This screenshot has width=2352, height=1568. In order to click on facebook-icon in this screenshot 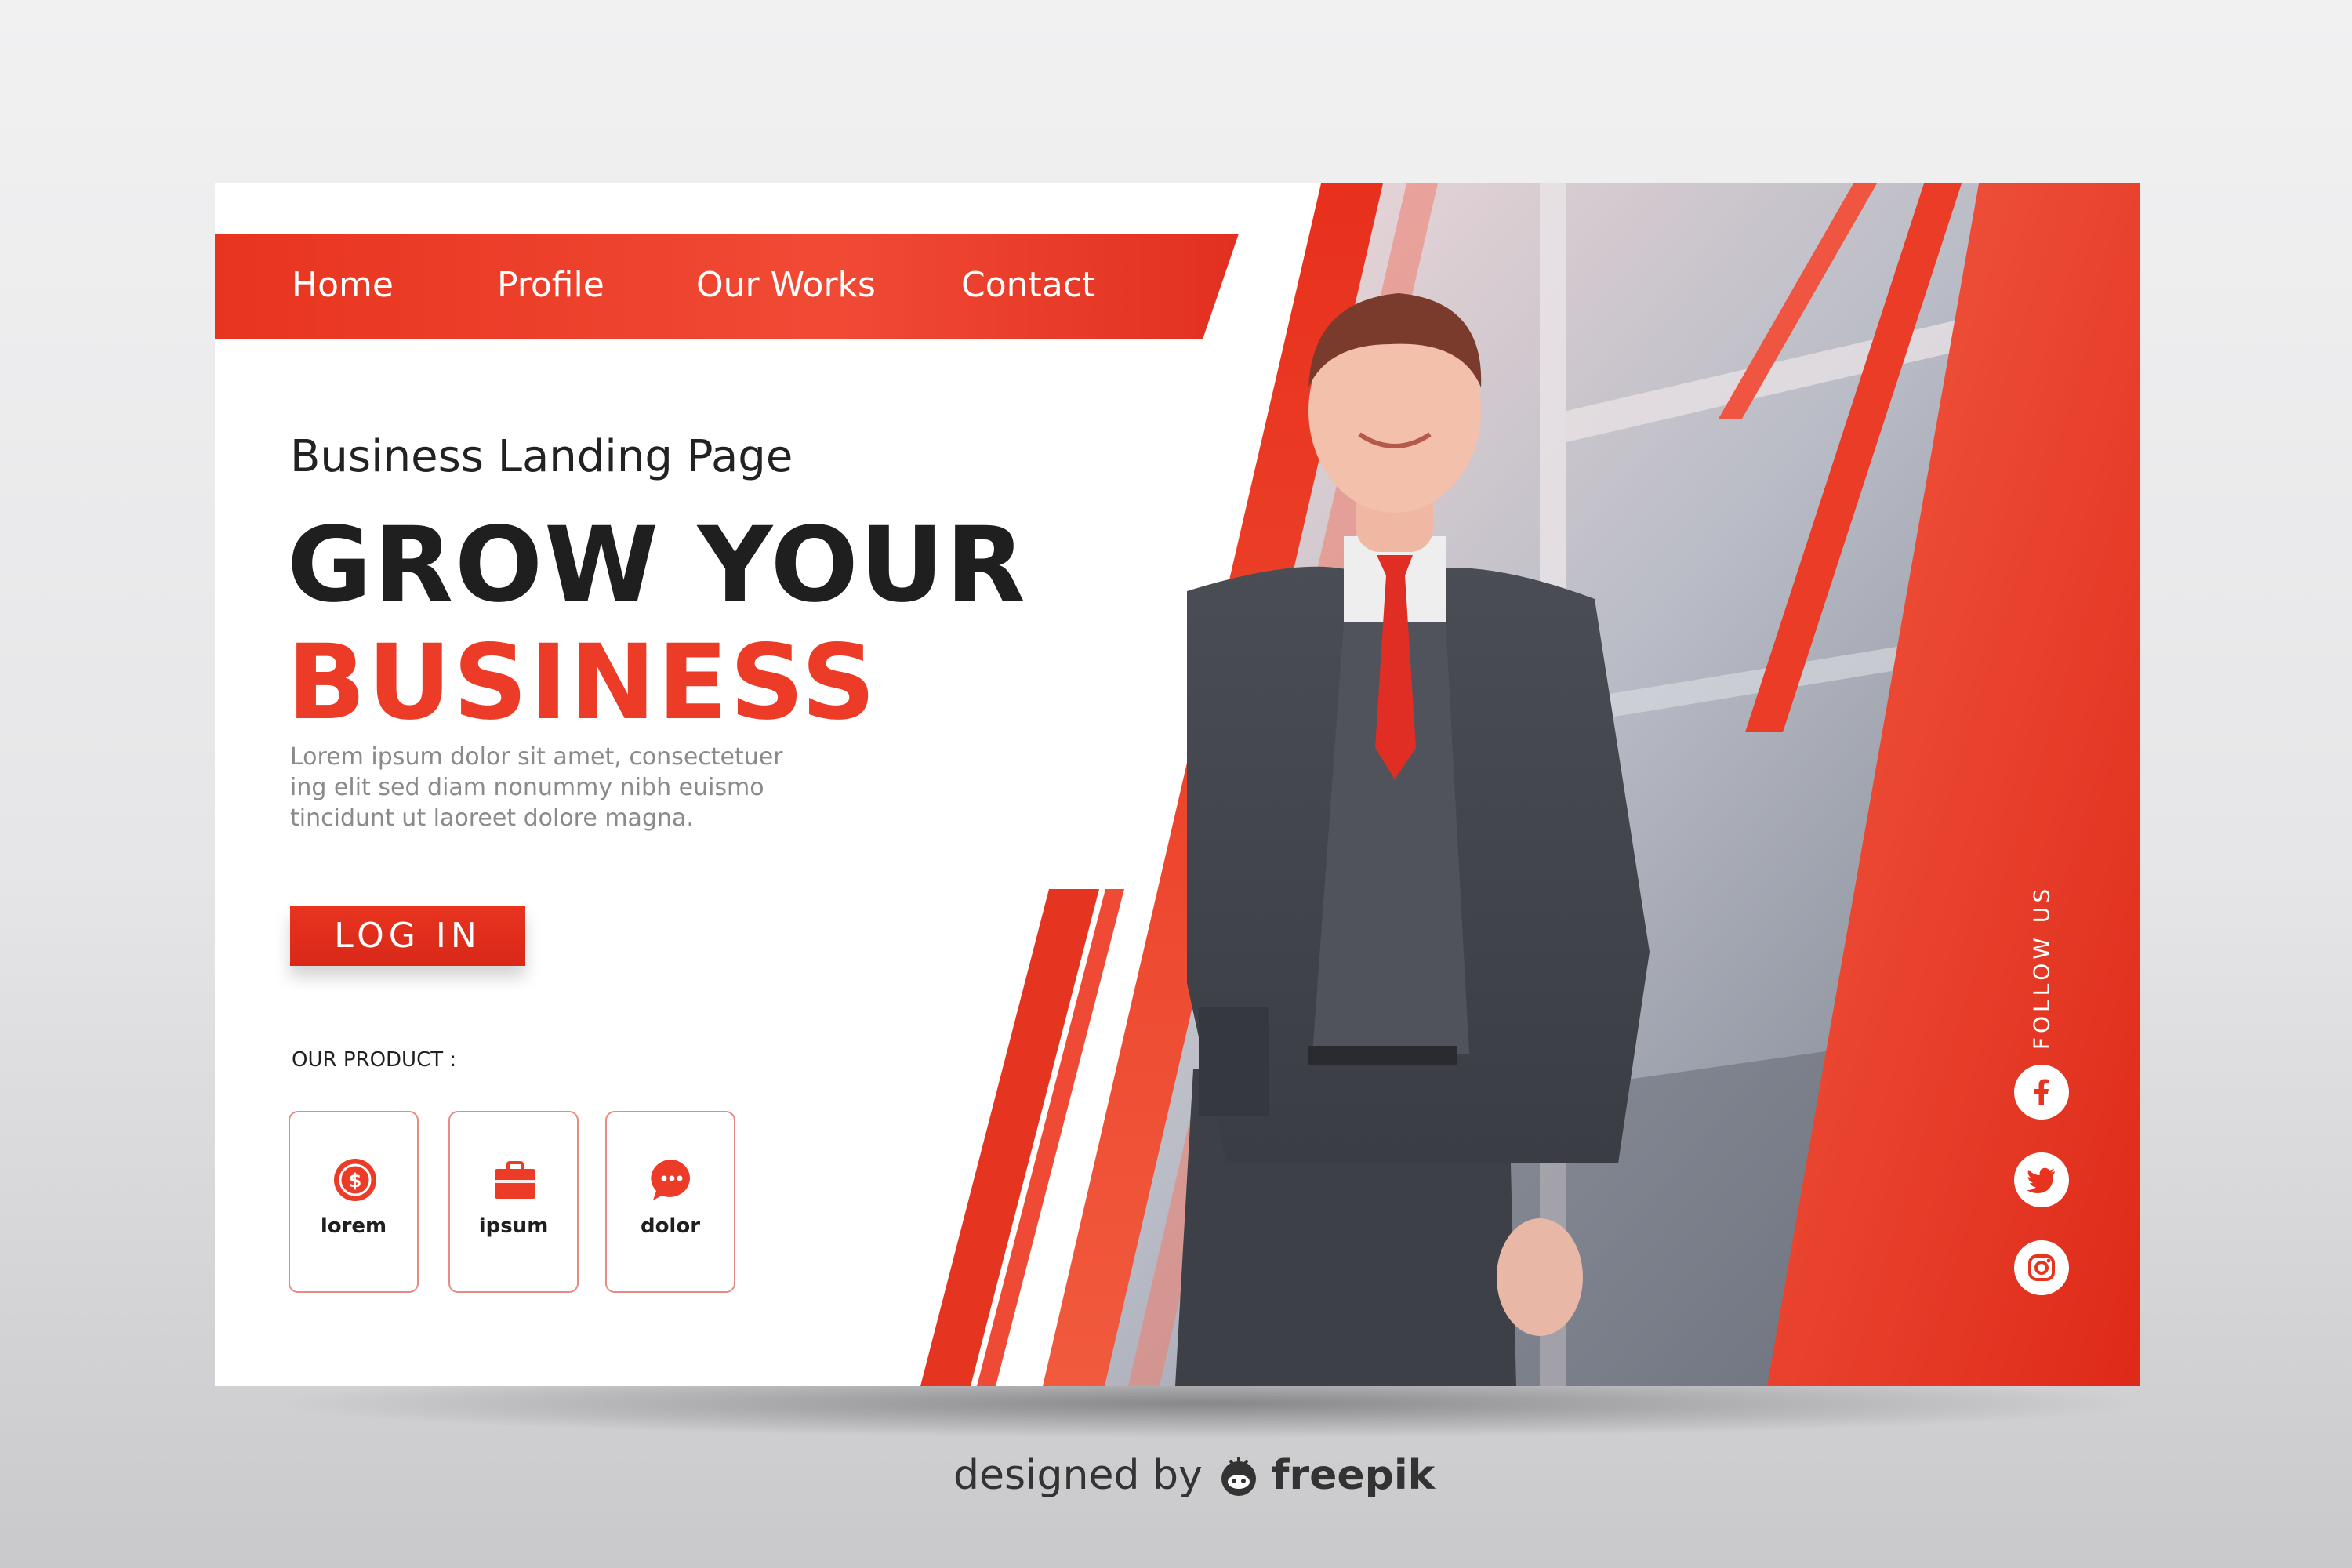, I will do `click(2041, 1092)`.